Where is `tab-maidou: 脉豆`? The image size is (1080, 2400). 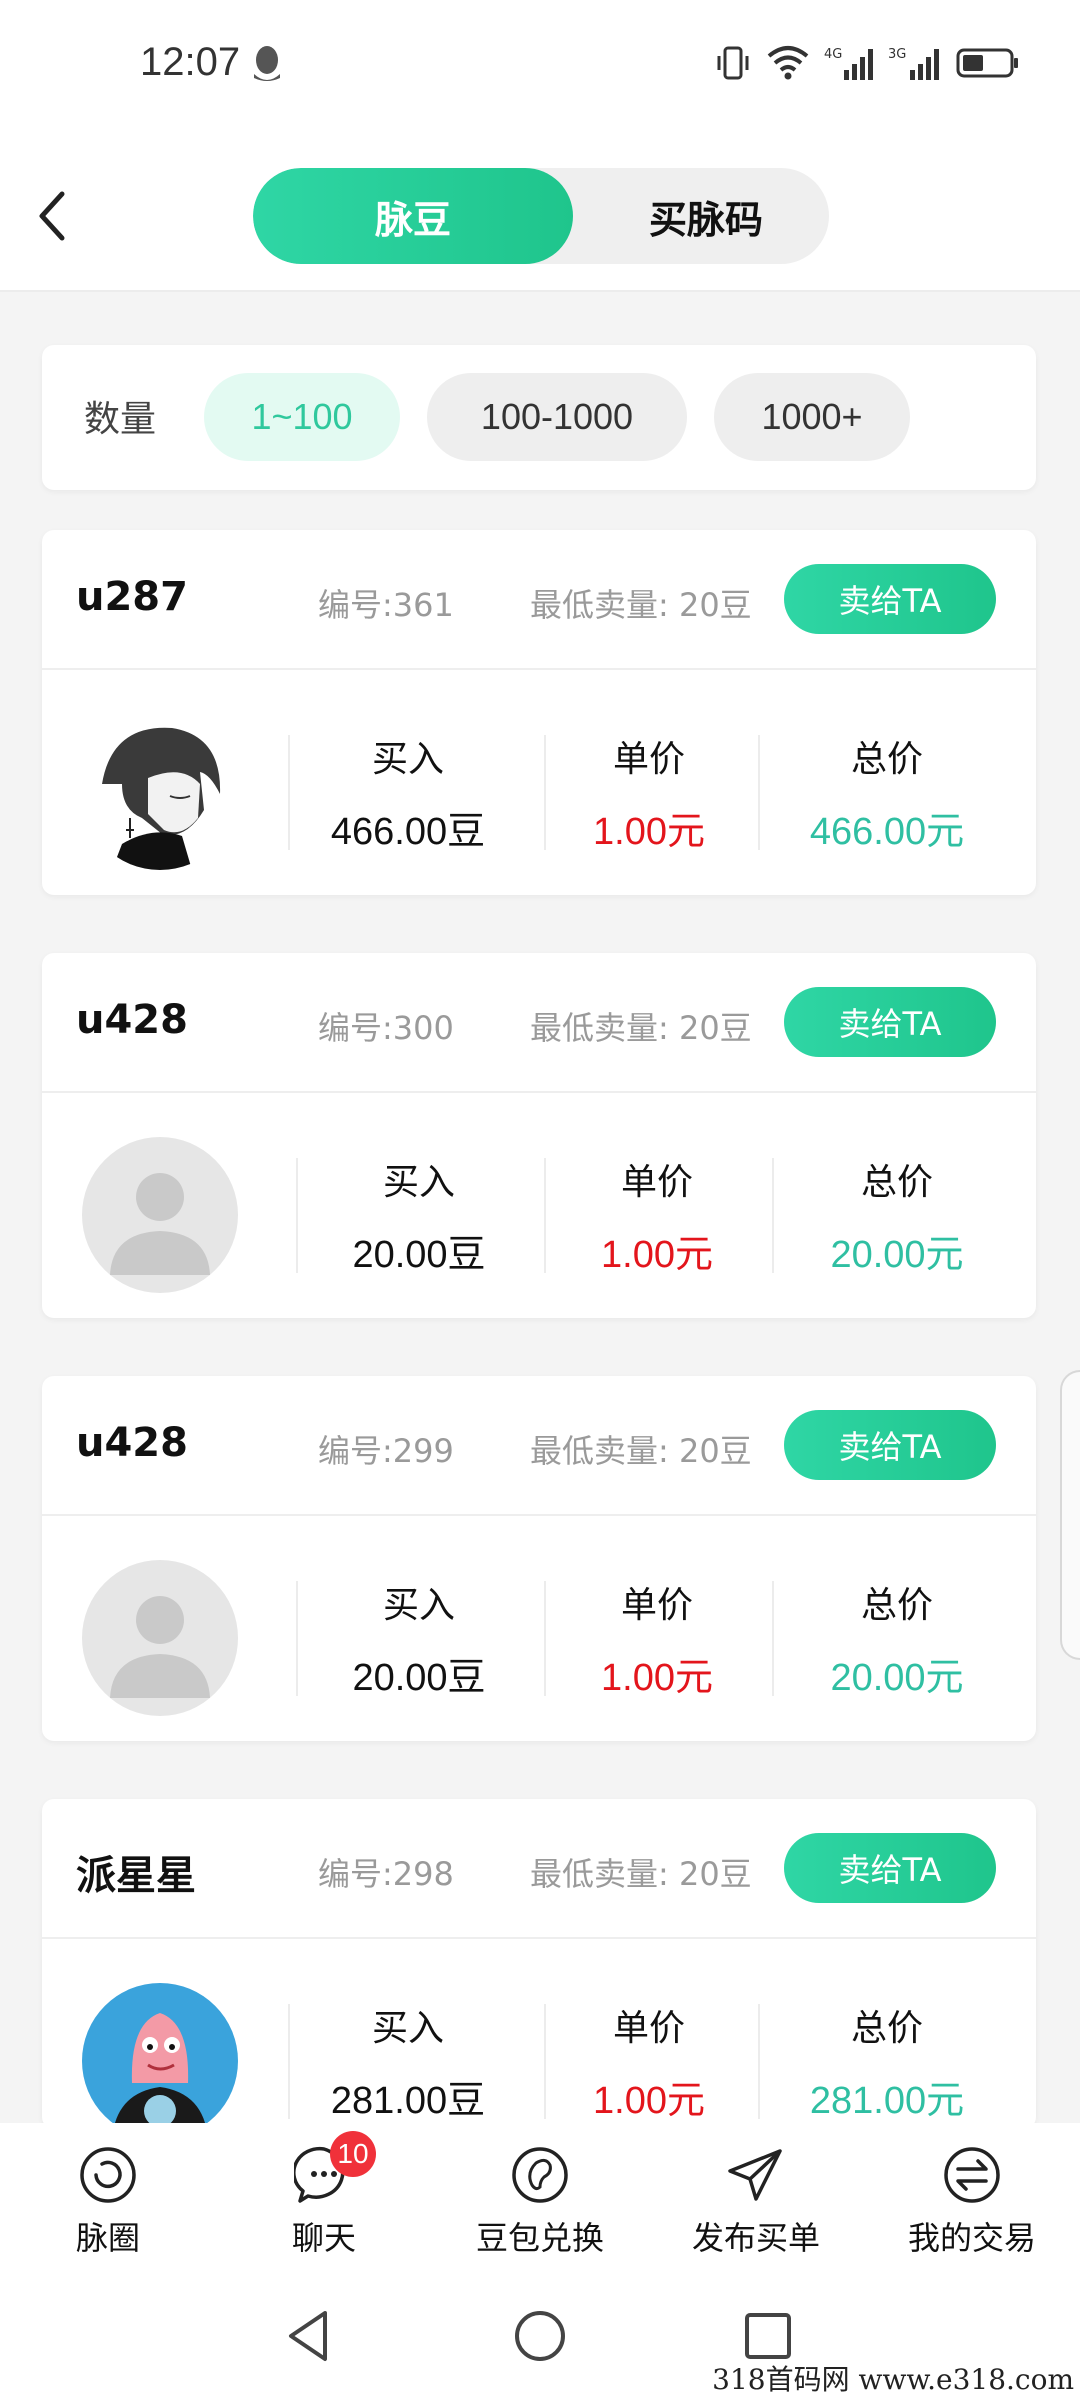 tab-maidou: 脉豆 is located at coordinates (413, 216).